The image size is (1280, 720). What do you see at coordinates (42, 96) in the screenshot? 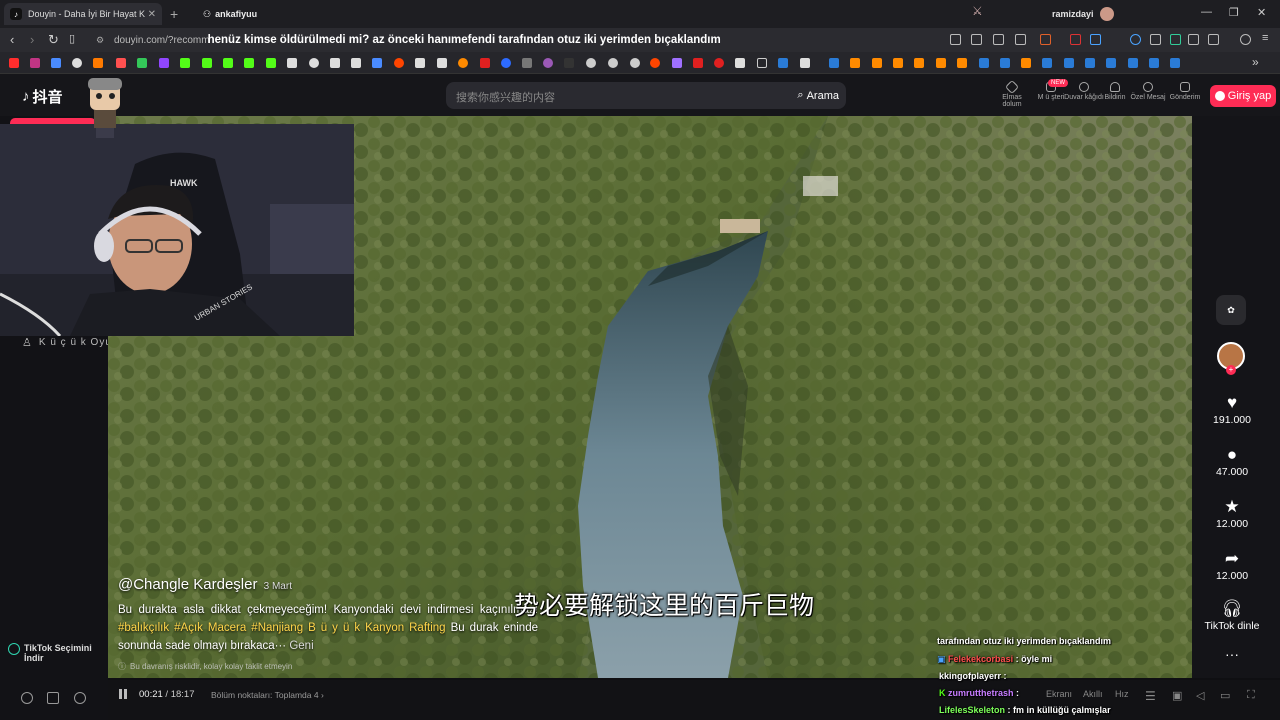
I see `douyin-logo: ♪ 抖音` at bounding box center [42, 96].